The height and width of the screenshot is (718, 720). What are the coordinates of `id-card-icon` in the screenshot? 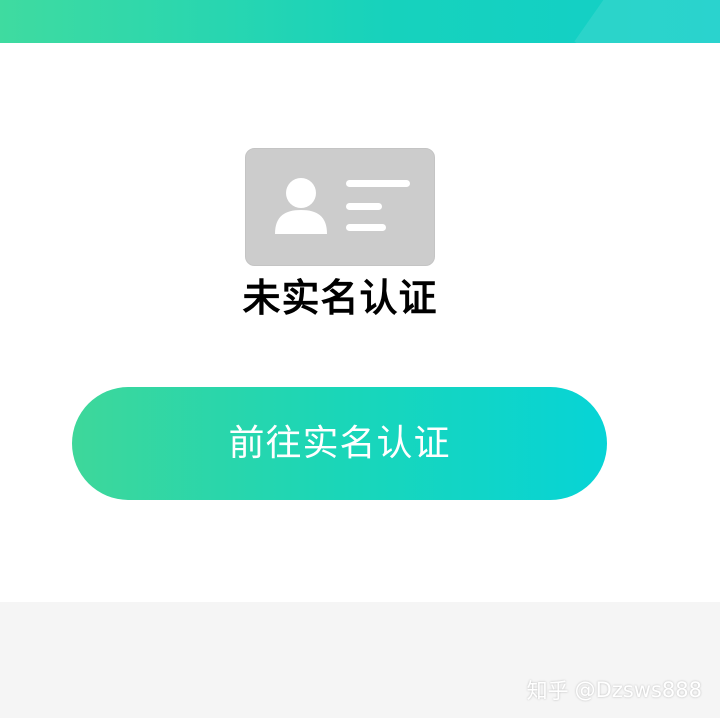 It's located at (340, 207).